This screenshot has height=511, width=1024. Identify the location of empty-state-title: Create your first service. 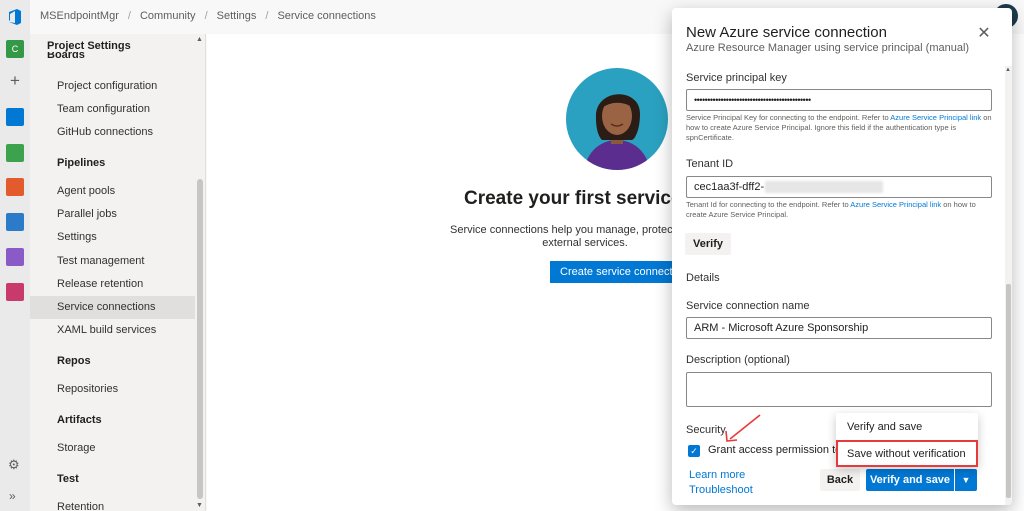
(573, 198).